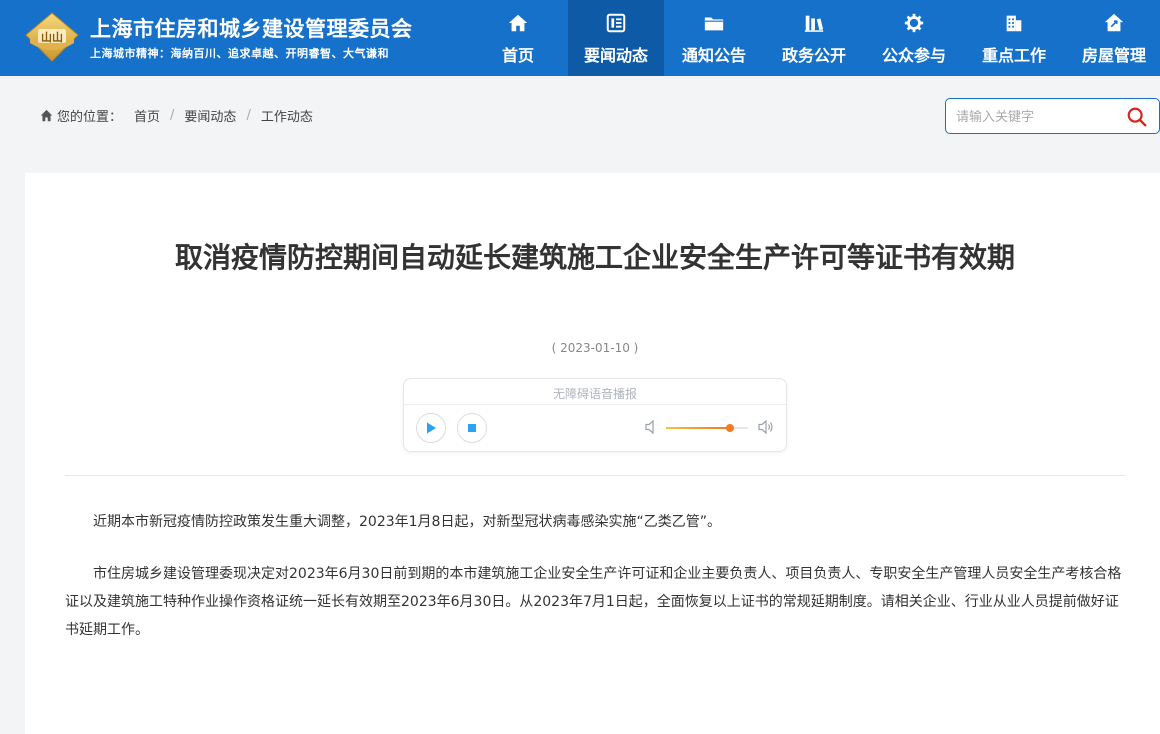 This screenshot has height=734, width=1160. I want to click on nav-item-notices: 通知公告, so click(714, 38).